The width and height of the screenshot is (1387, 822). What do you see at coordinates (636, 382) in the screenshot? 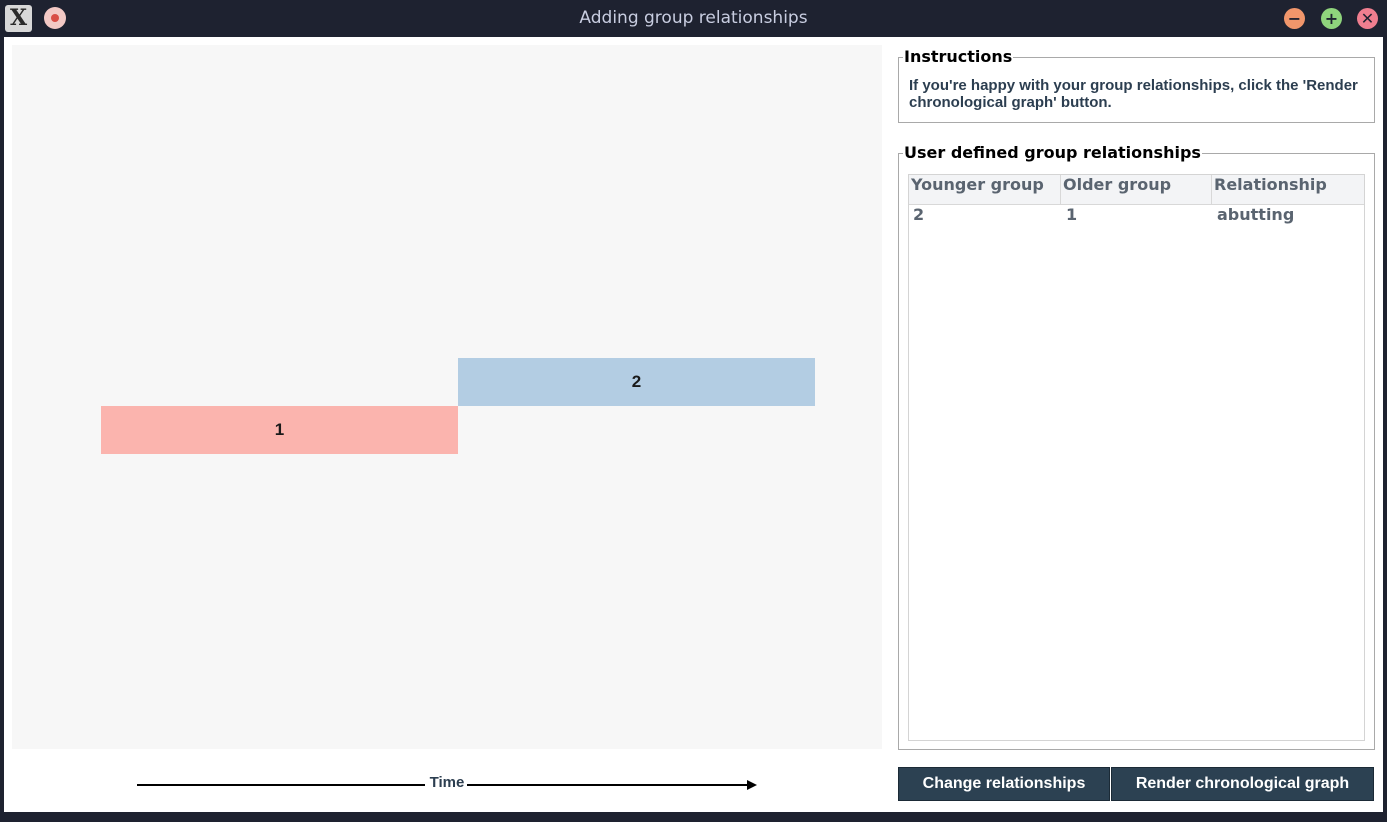
I see `group-block-2: 2` at bounding box center [636, 382].